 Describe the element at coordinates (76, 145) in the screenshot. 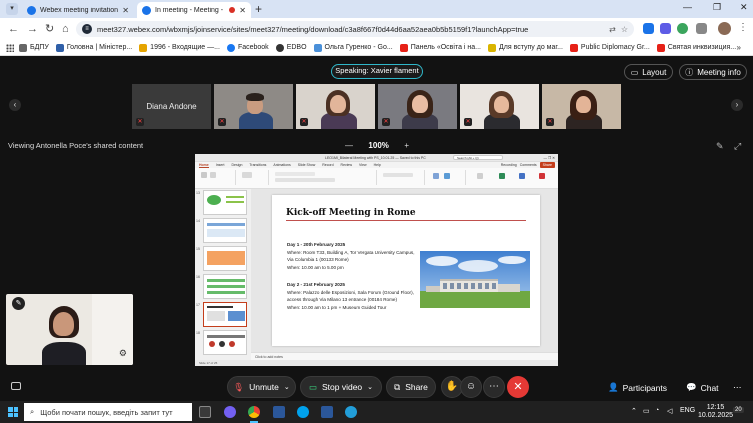

I see `sharing-label: Viewing Antonella Poce's shared content` at that location.